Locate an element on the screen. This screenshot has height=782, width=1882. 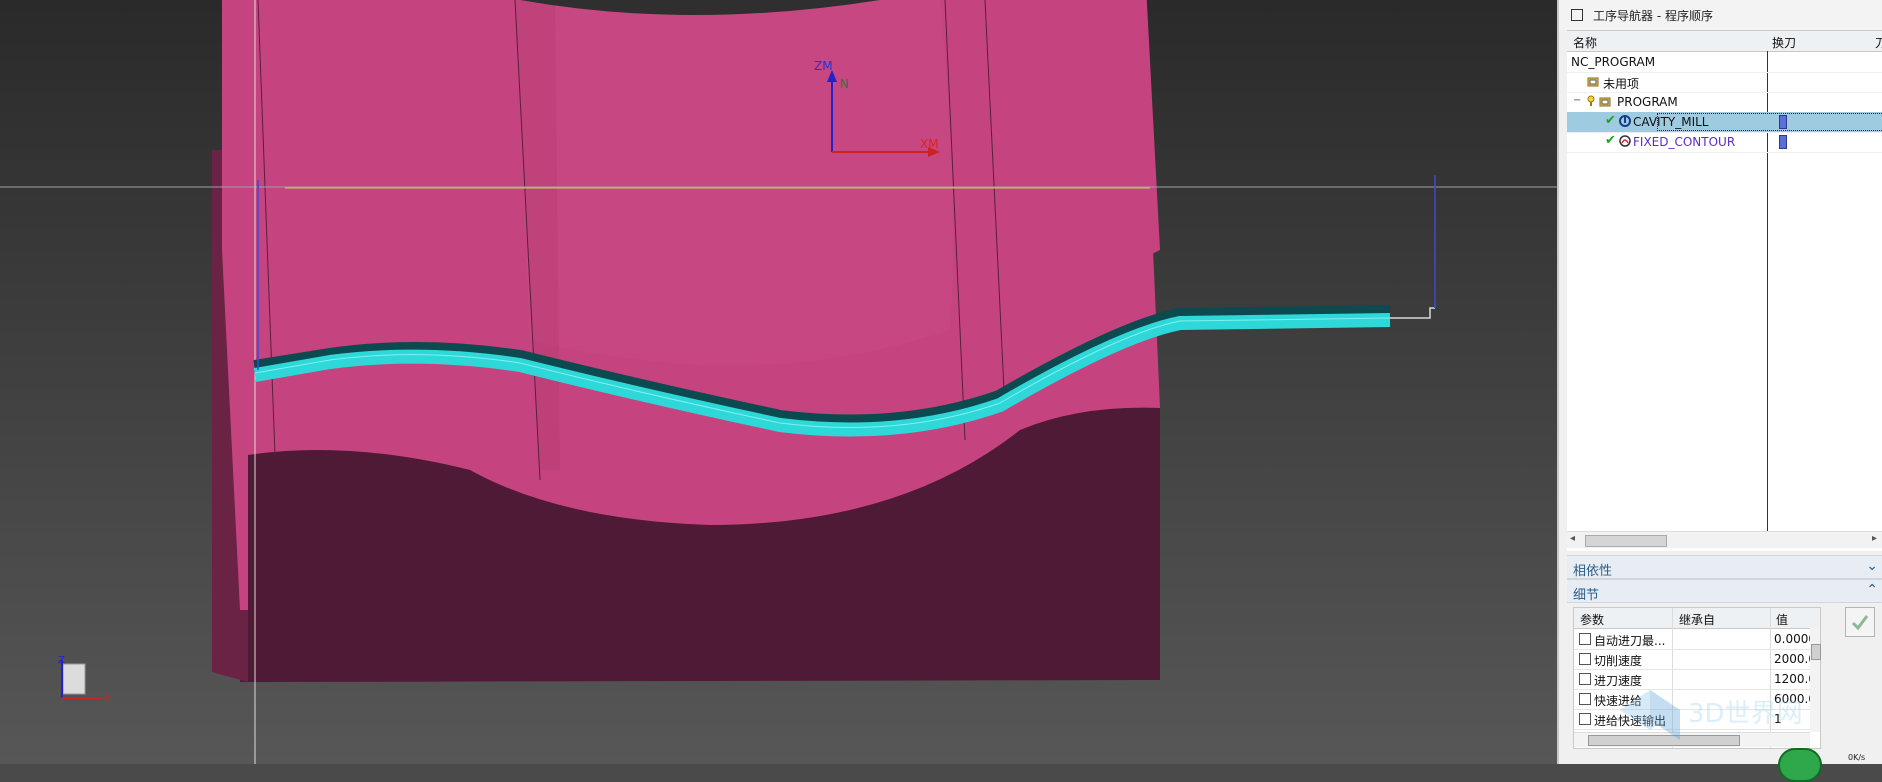
column-name: 名称 is located at coordinates (1585, 42).